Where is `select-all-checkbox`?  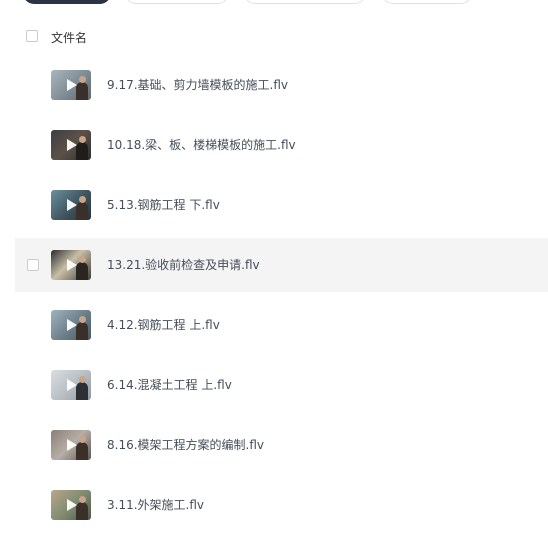
select-all-checkbox is located at coordinates (32, 36).